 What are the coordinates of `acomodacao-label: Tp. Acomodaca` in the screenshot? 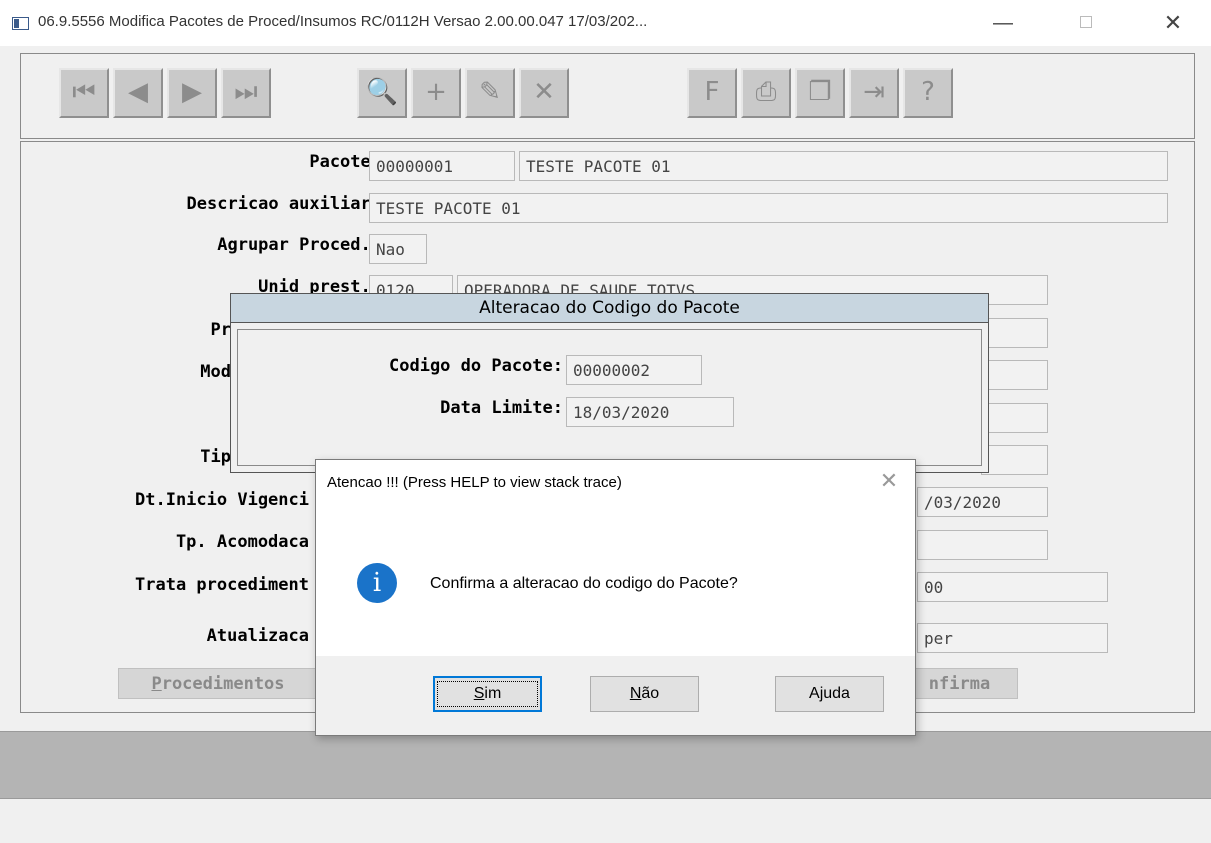 It's located at (242, 542).